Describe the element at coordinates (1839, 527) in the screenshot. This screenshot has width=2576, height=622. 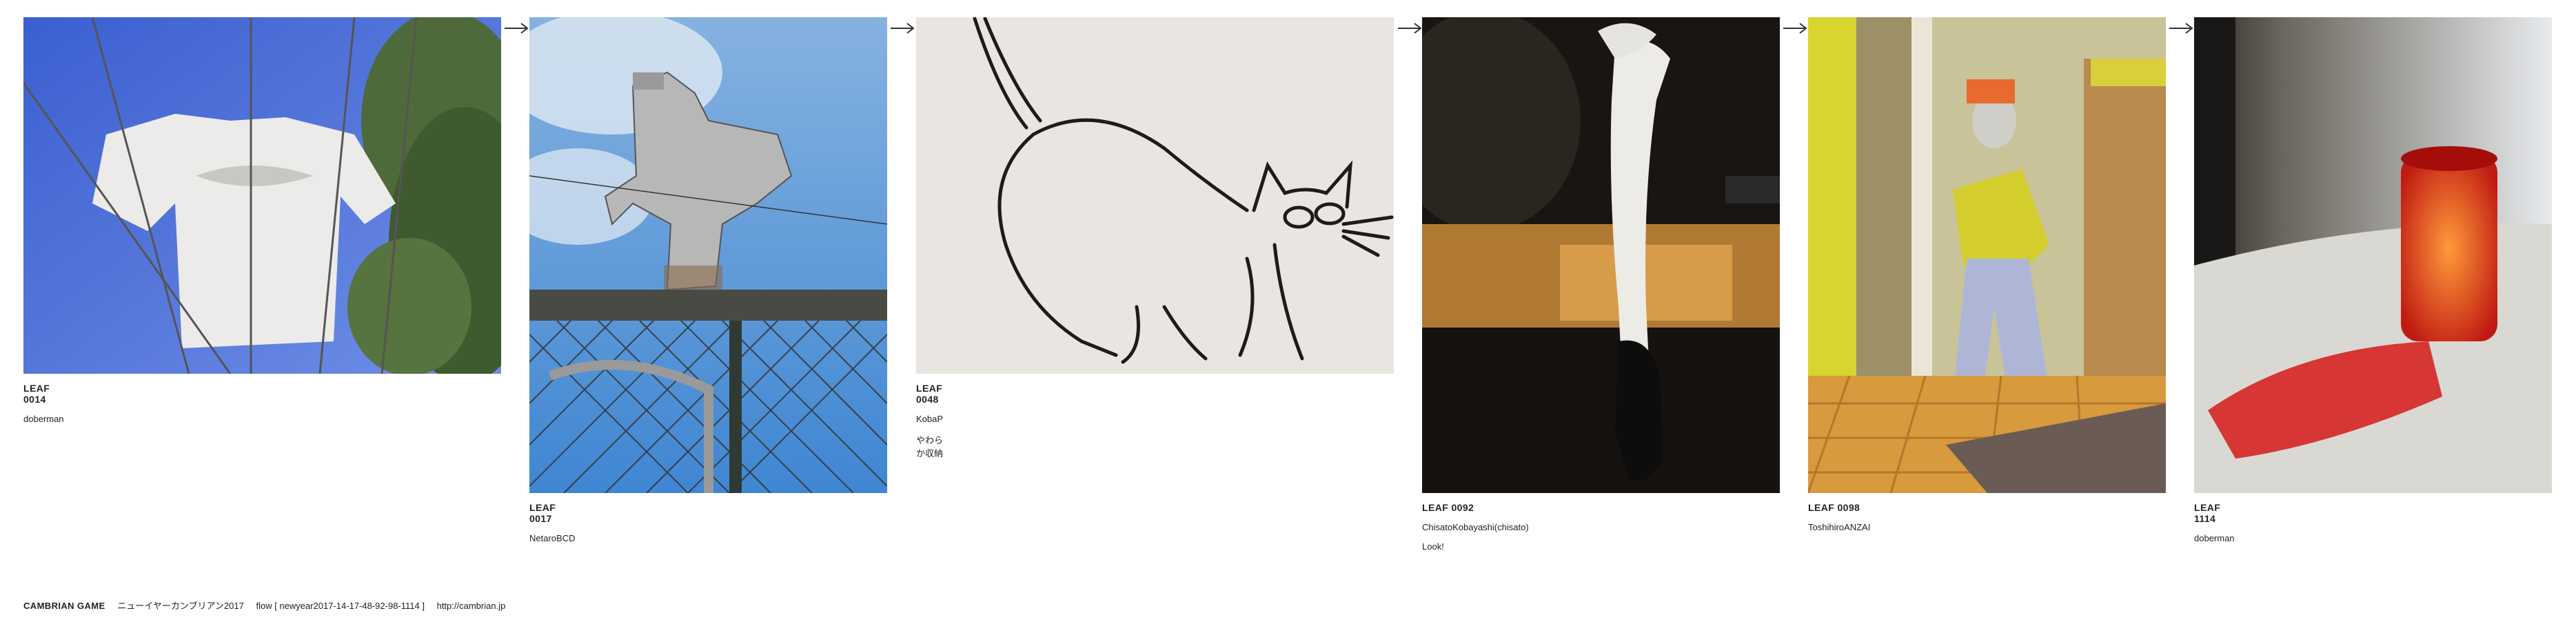
I see `leaf-author: ToshihiroANZAI` at that location.